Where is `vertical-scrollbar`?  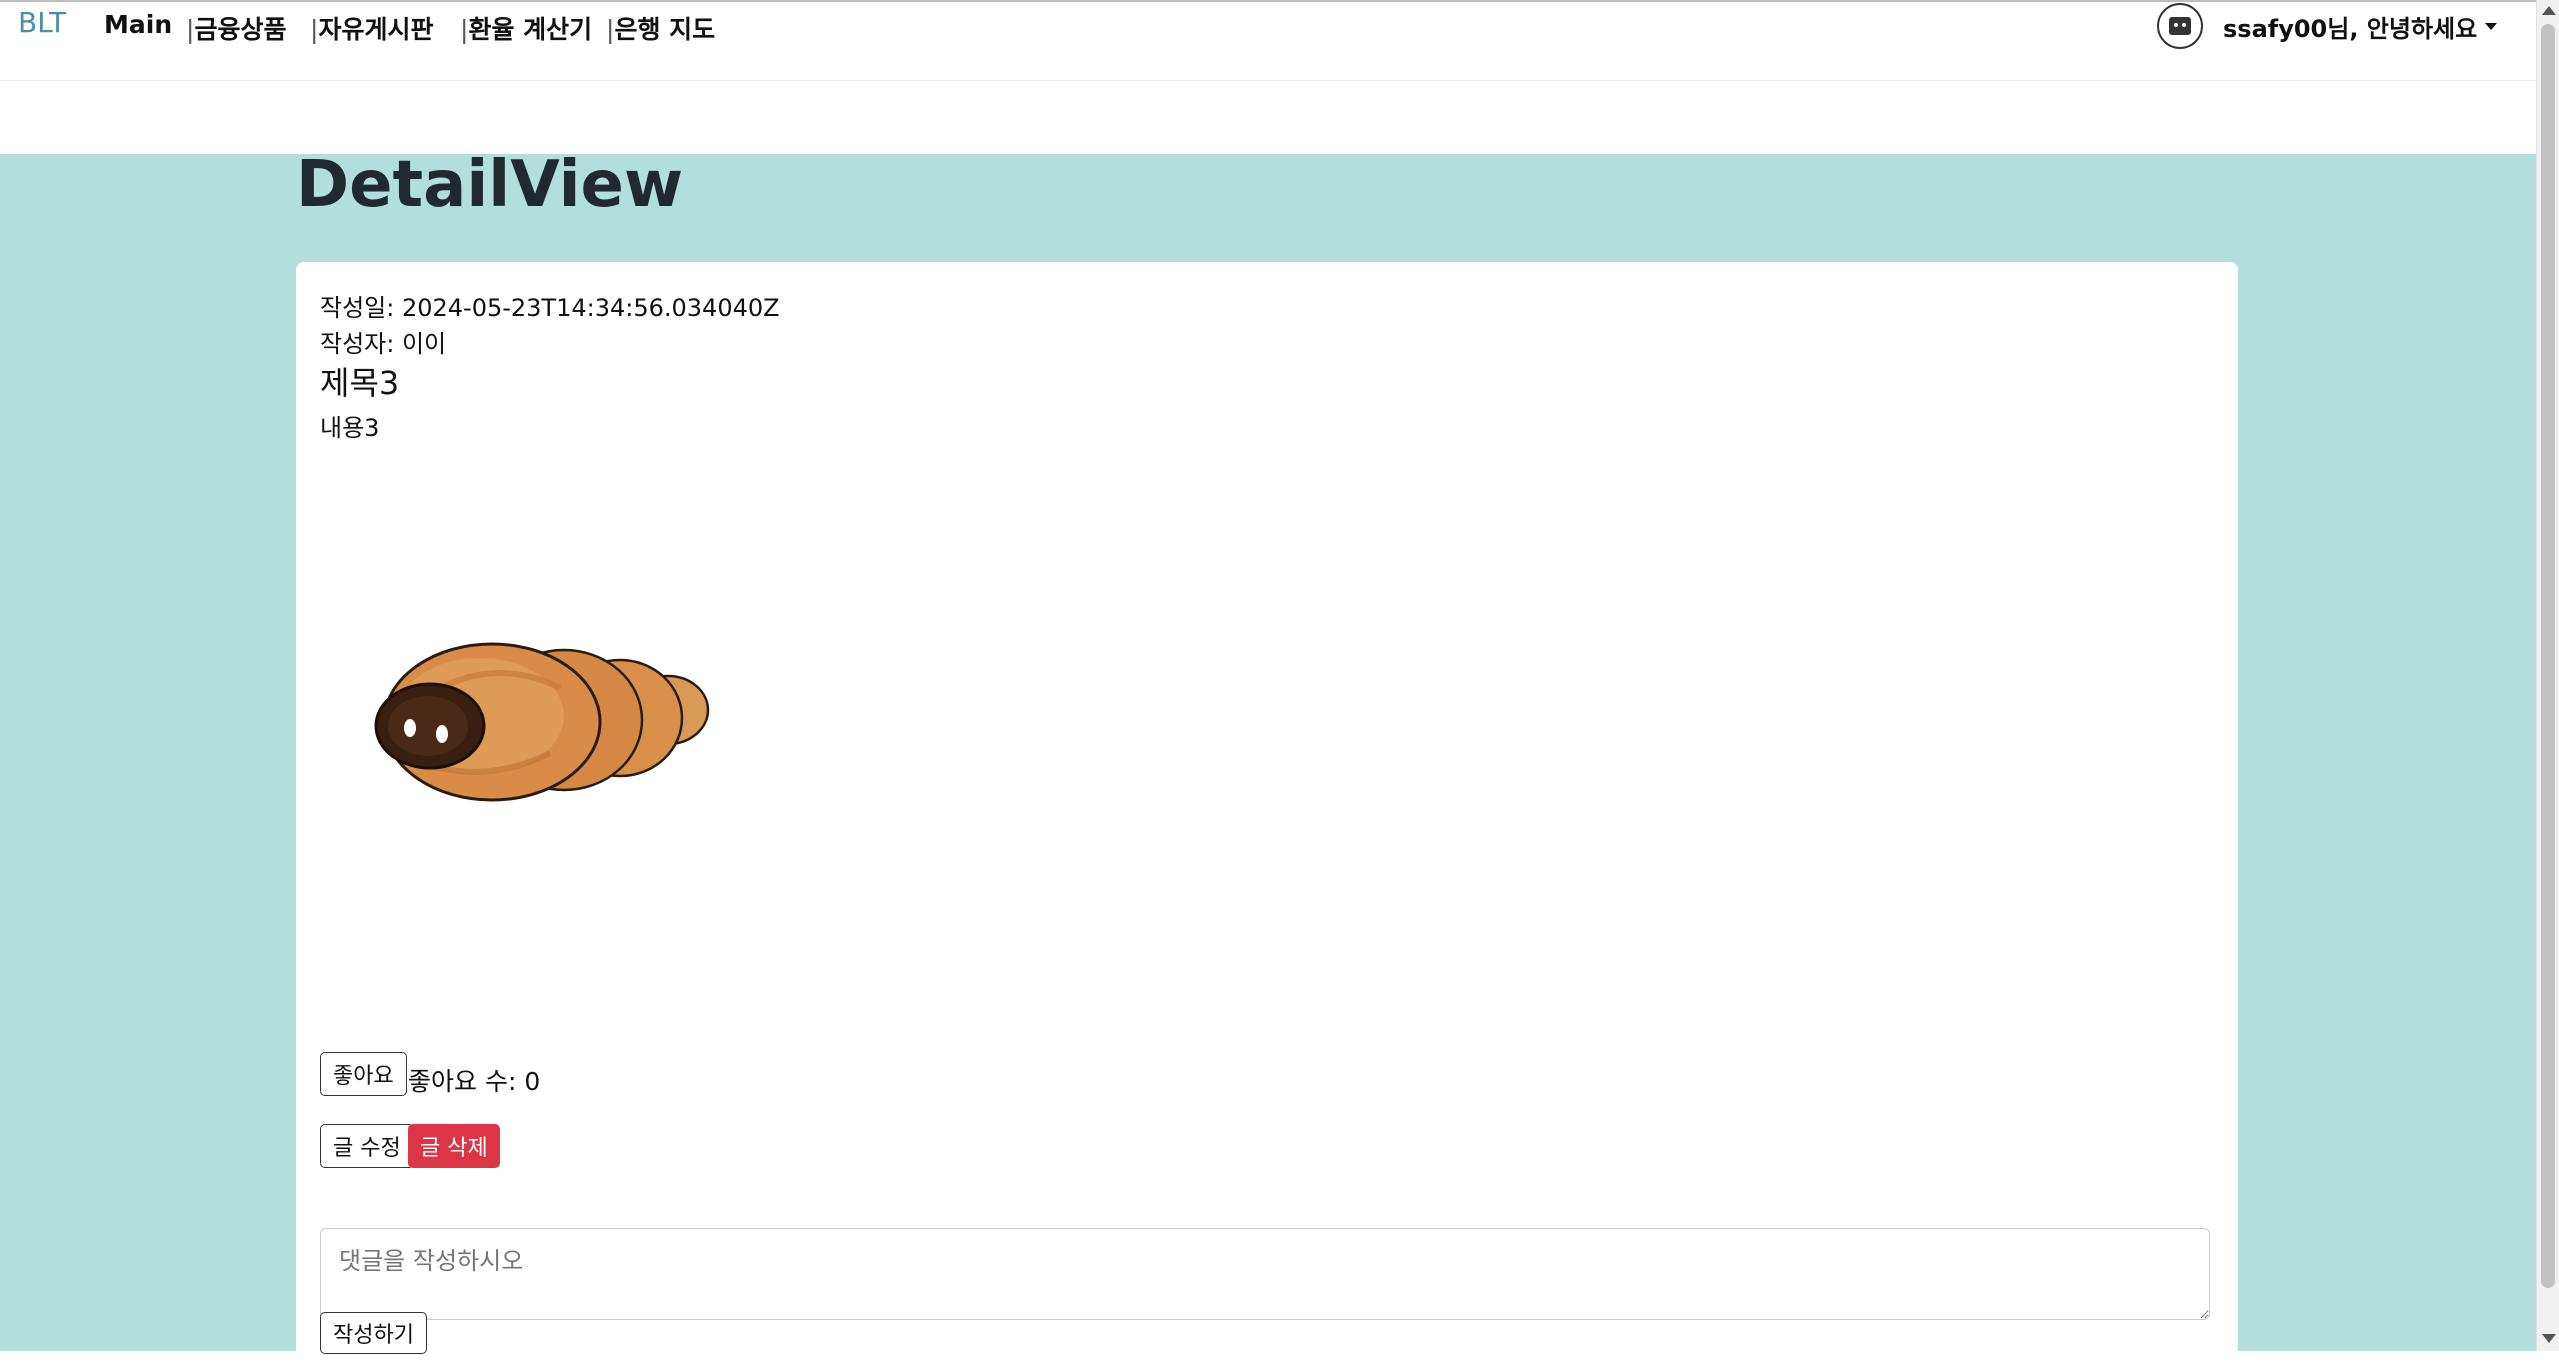 vertical-scrollbar is located at coordinates (2547, 675).